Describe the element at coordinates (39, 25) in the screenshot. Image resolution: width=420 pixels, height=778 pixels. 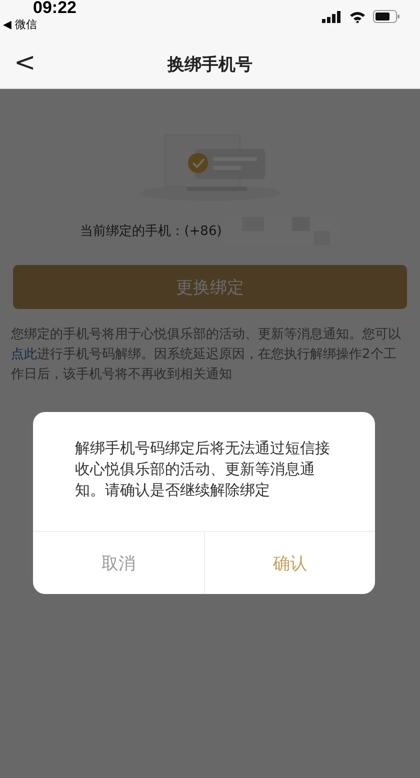
I see `back-to-app-link: ◀ 微信` at that location.